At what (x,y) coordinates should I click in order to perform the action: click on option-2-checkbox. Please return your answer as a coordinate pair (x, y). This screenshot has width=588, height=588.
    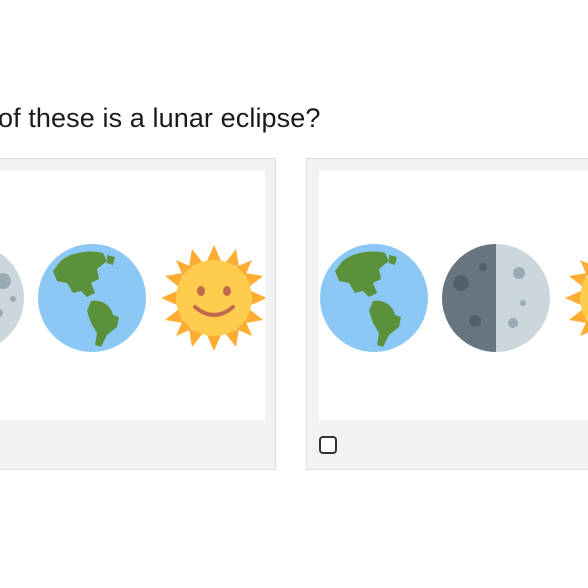
    Looking at the image, I should click on (328, 445).